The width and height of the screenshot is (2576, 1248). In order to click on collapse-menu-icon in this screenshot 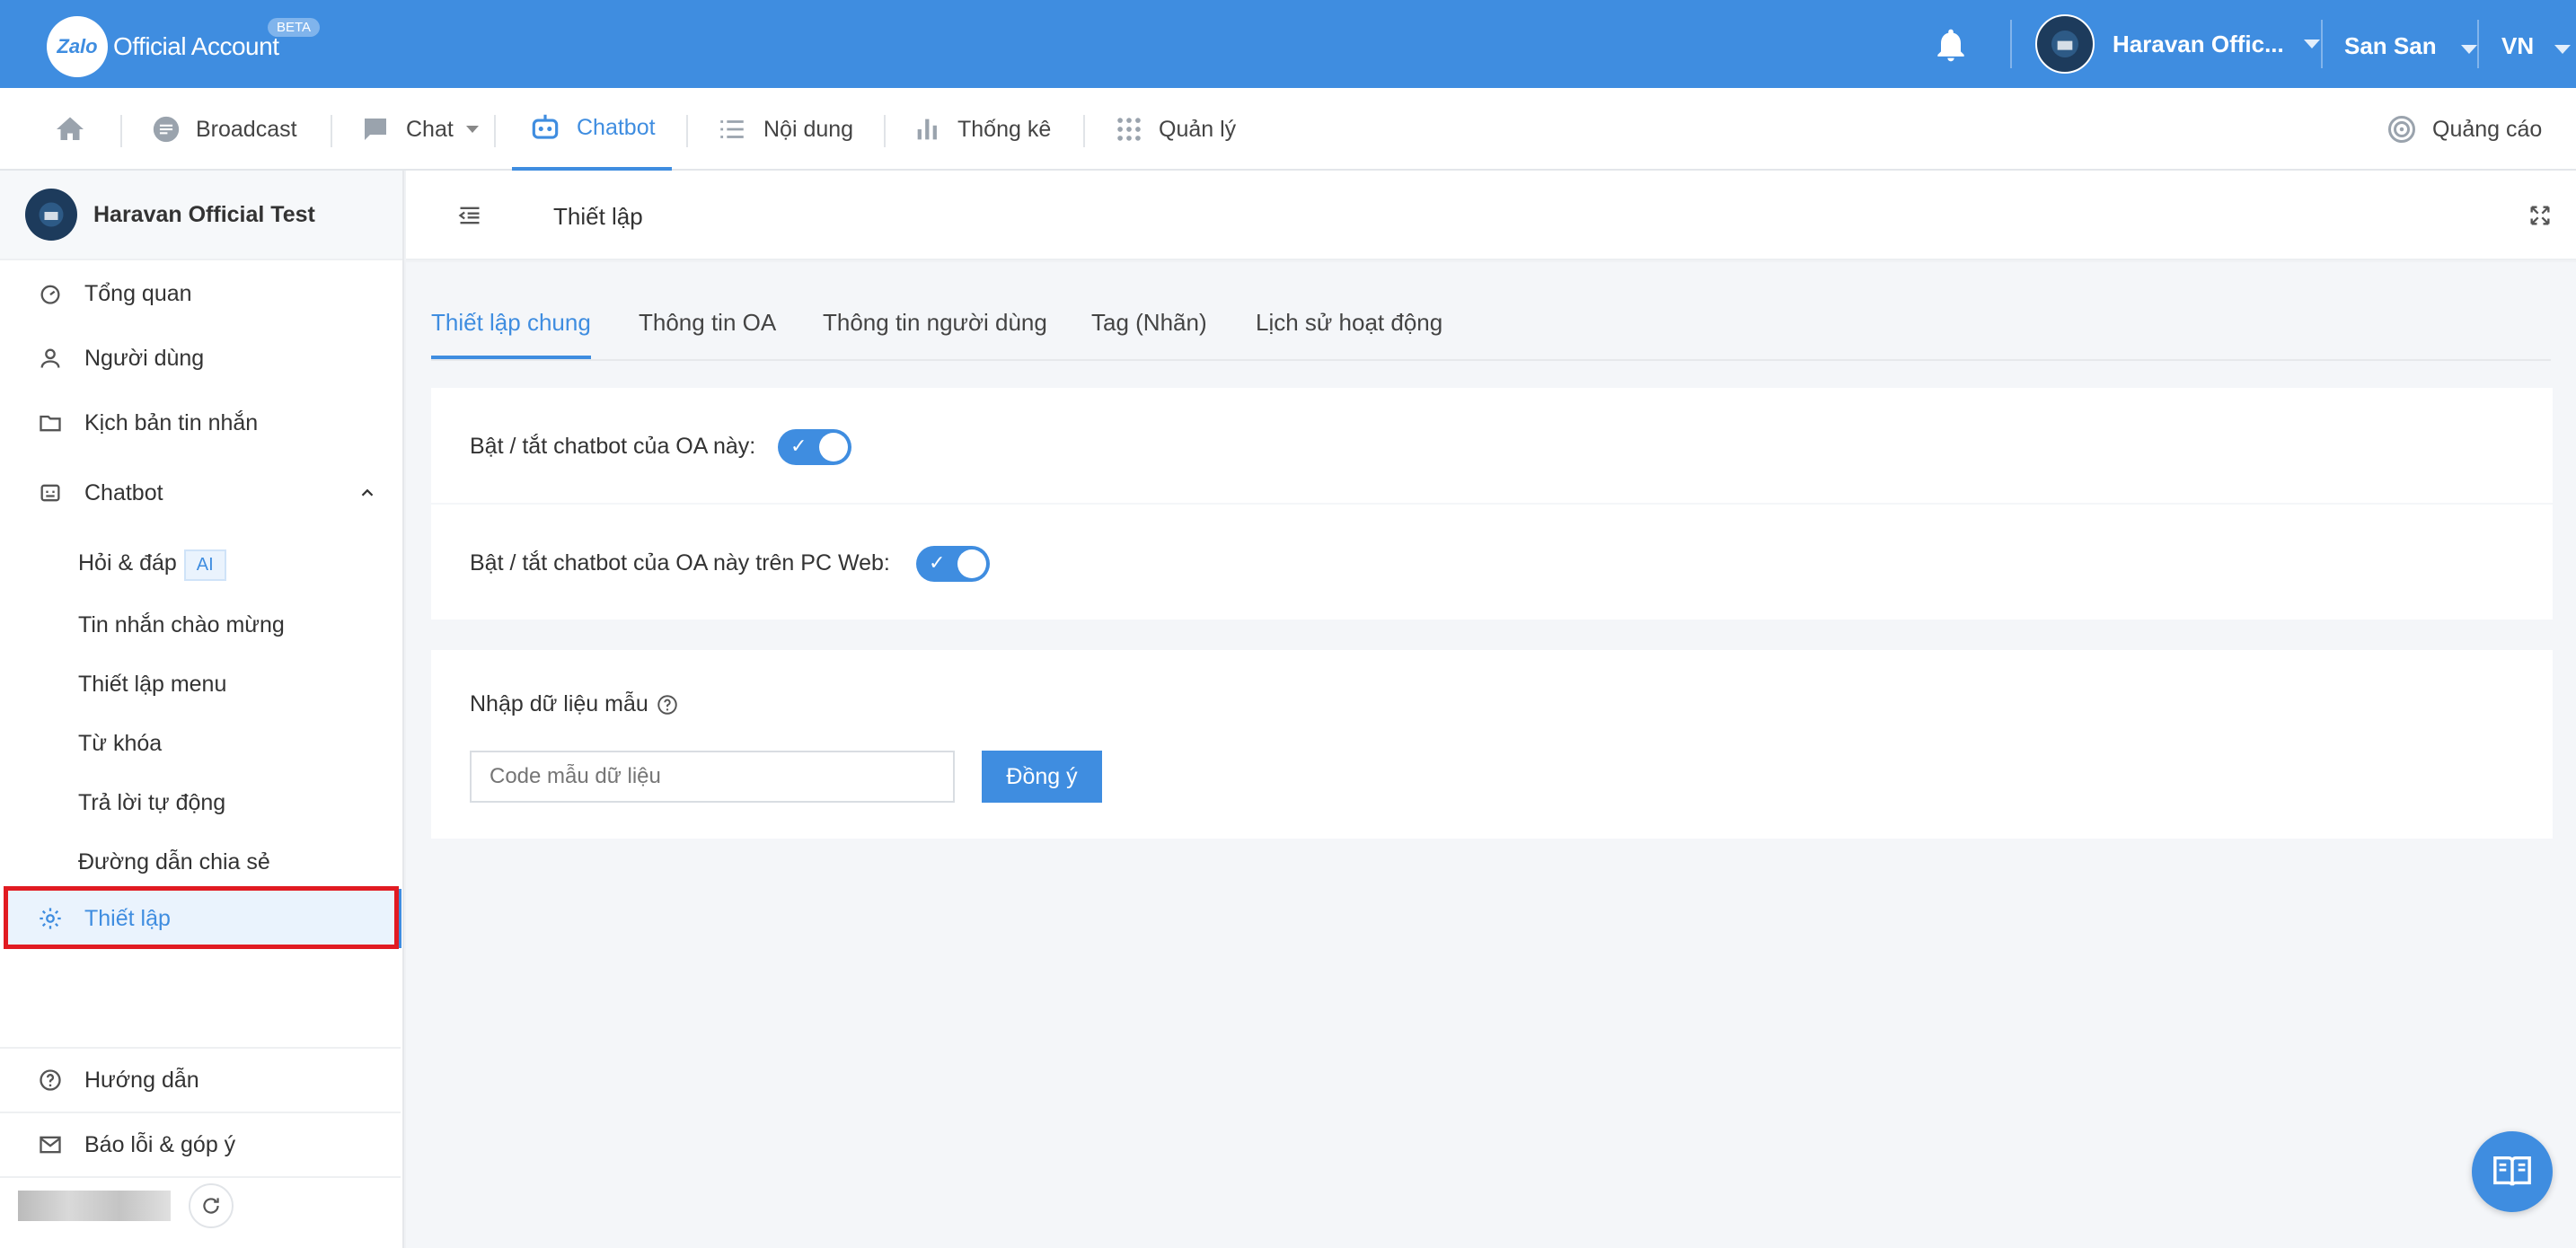, I will do `click(469, 215)`.